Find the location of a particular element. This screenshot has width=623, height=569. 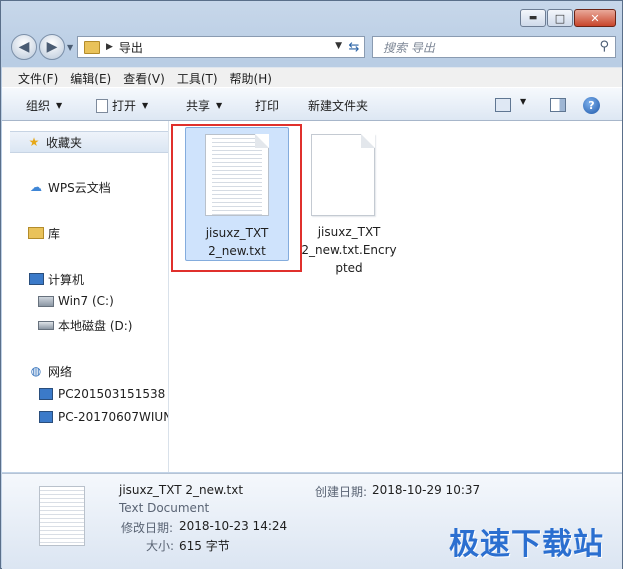

sidebar-item-drive-c: Win7 (C:) is located at coordinates (76, 301).